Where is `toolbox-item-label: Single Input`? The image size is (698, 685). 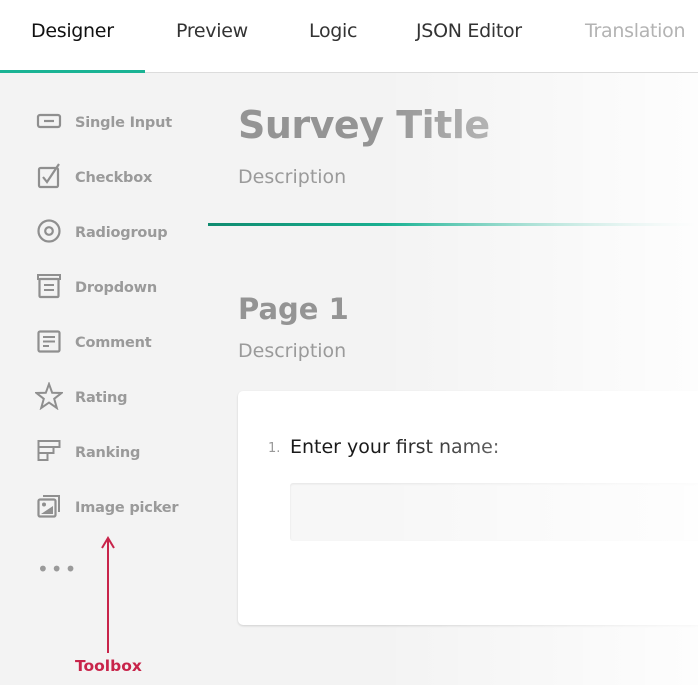
toolbox-item-label: Single Input is located at coordinates (123, 123).